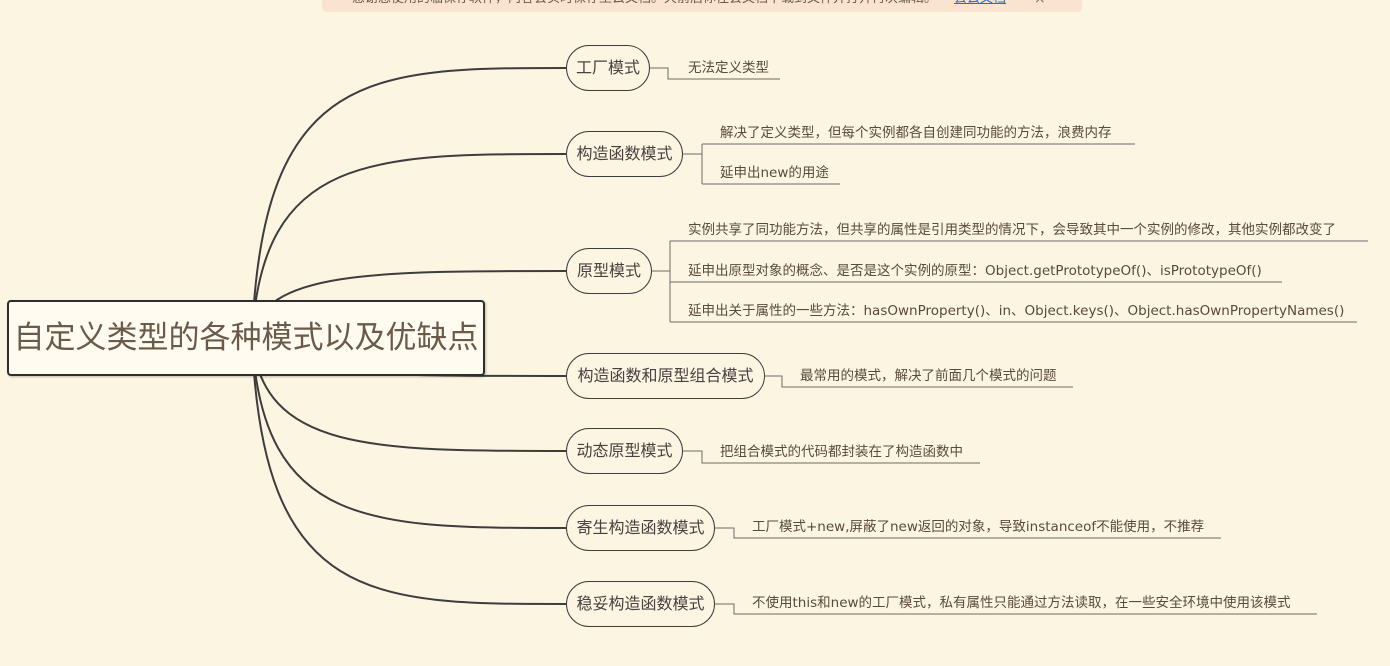 The height and width of the screenshot is (666, 1390). What do you see at coordinates (608, 68) in the screenshot?
I see `topic-factory-pattern: 工厂模式` at bounding box center [608, 68].